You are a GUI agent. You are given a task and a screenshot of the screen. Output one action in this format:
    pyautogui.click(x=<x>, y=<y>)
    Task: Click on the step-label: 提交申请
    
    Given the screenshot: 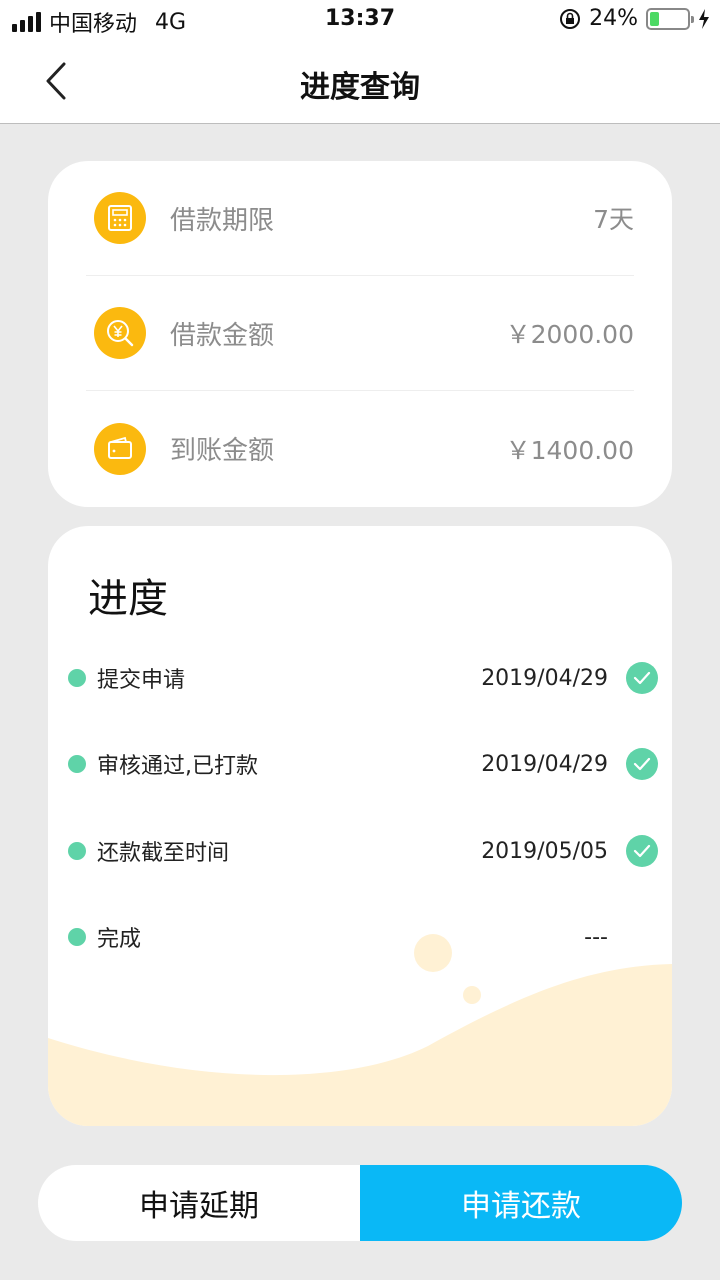 What is the action you would take?
    pyautogui.click(x=141, y=680)
    